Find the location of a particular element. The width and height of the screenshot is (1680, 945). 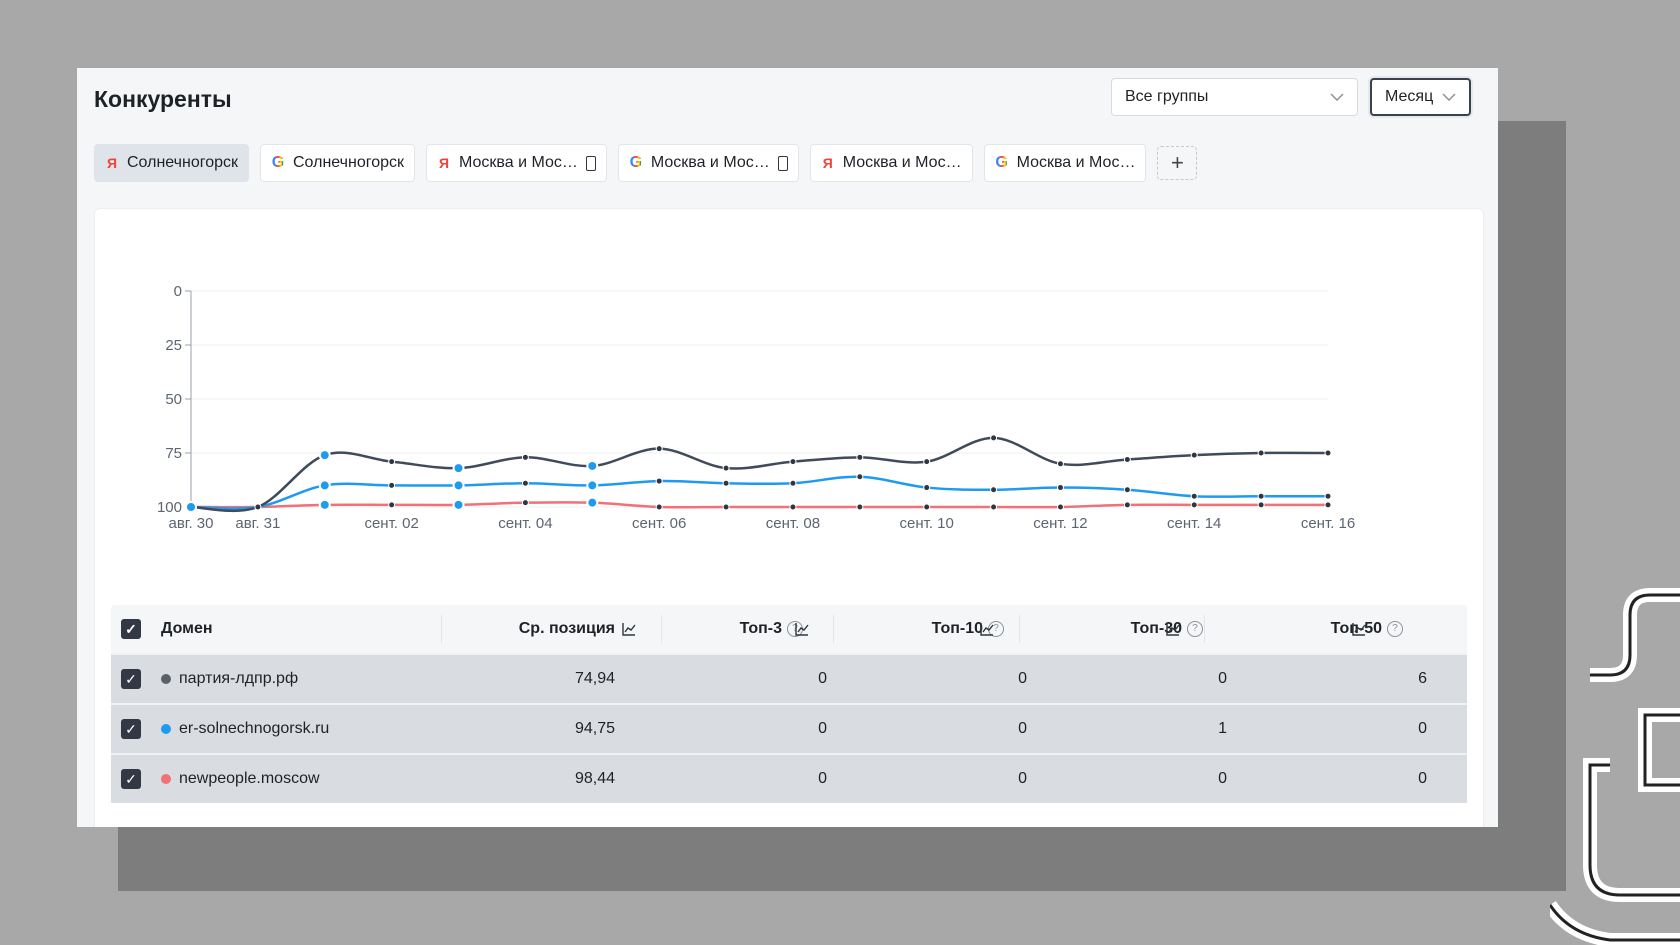

col-avg-position: Ср. позиция is located at coordinates (567, 629).